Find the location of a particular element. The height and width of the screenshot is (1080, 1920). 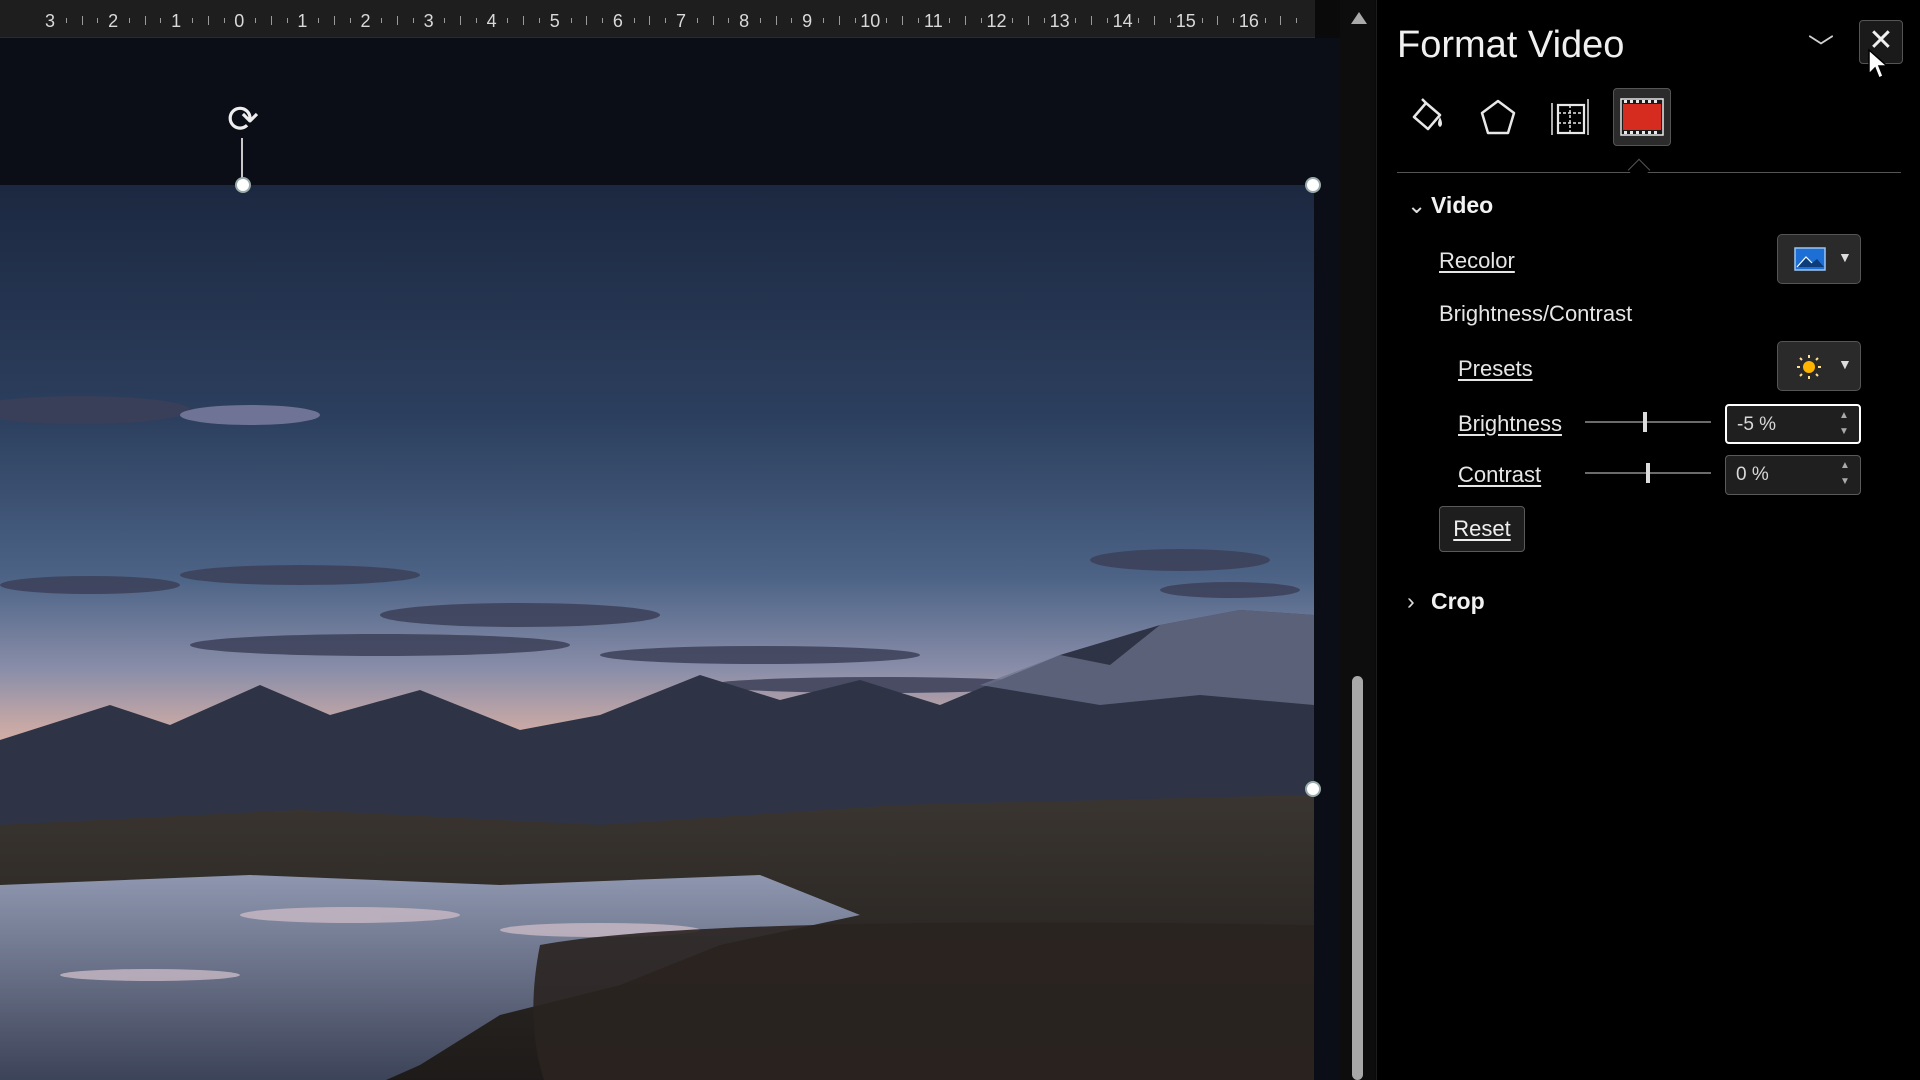

resize-handle-top-left is located at coordinates (243, 185).